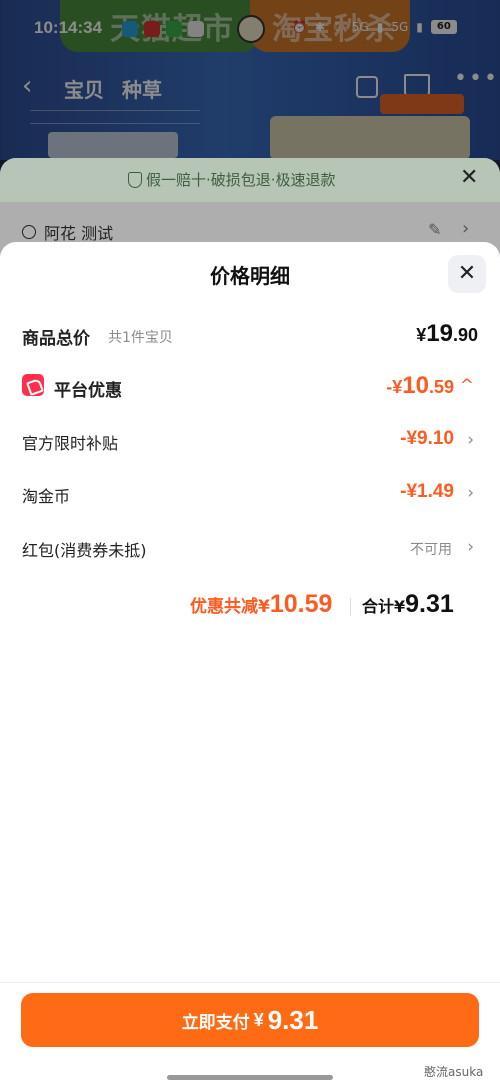  I want to click on discount-prefix: -¥, so click(394, 387).